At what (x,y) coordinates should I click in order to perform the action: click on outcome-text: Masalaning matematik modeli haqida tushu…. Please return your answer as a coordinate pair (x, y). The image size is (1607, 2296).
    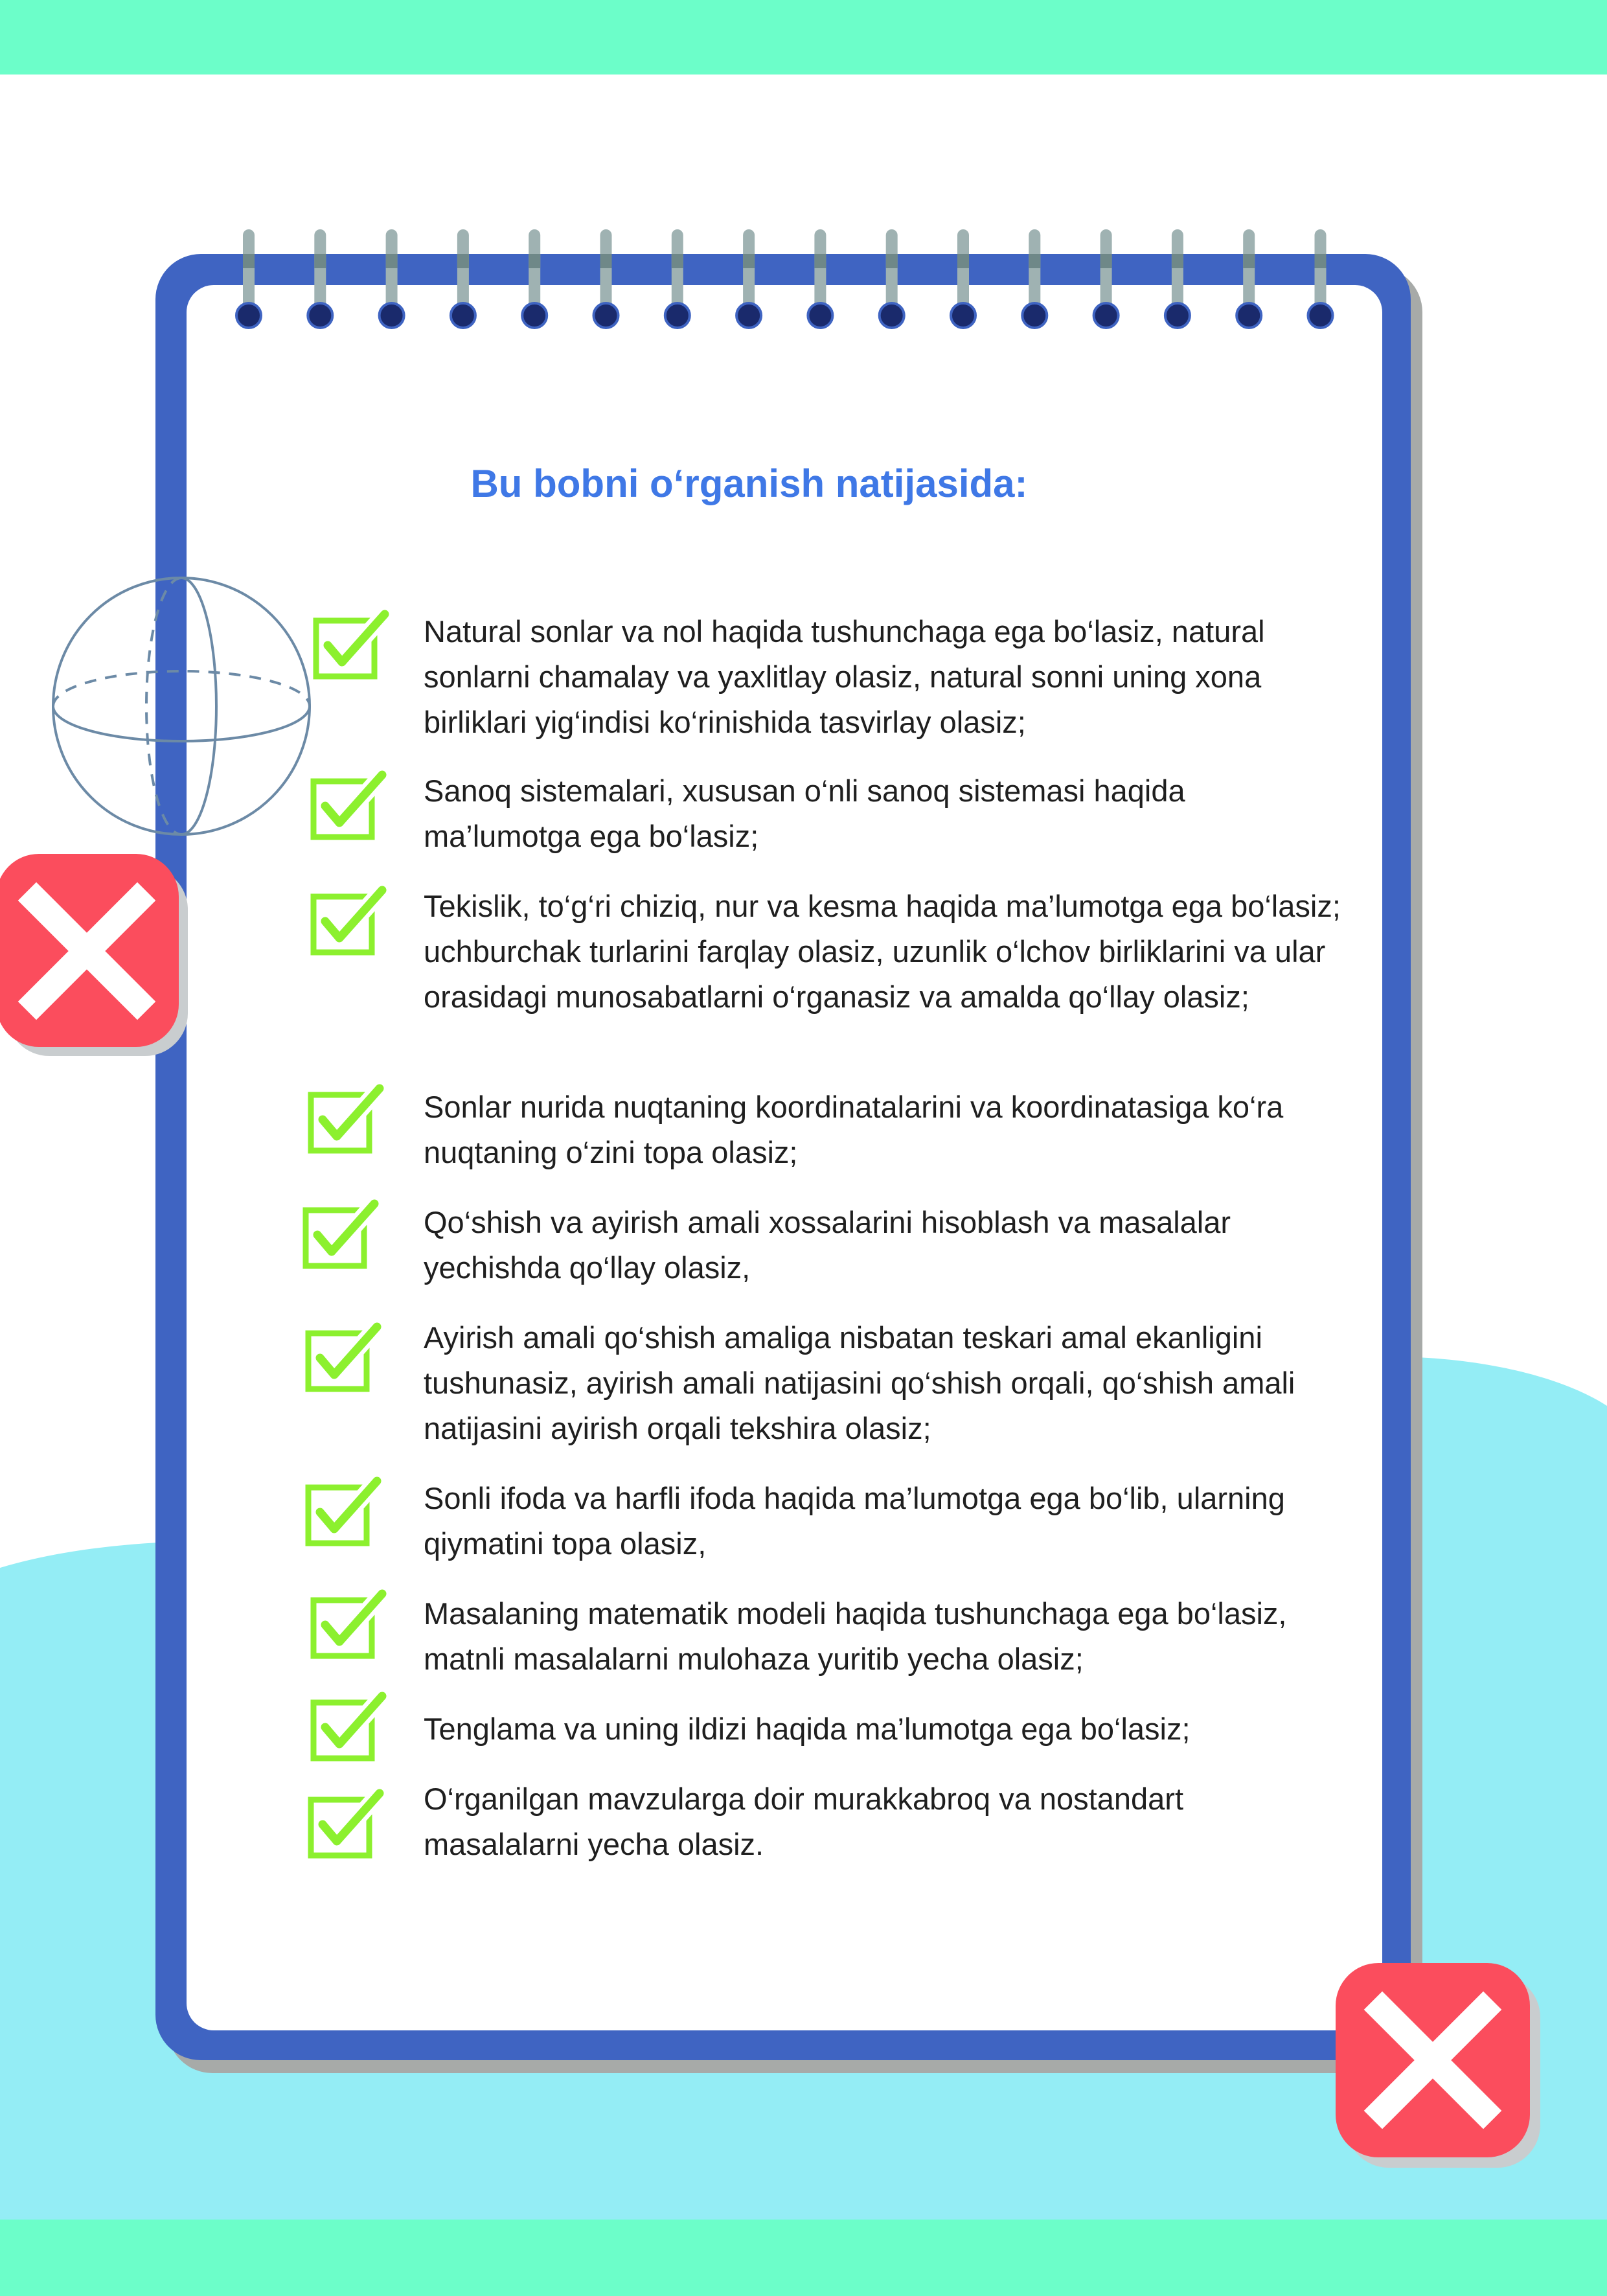
    Looking at the image, I should click on (855, 1636).